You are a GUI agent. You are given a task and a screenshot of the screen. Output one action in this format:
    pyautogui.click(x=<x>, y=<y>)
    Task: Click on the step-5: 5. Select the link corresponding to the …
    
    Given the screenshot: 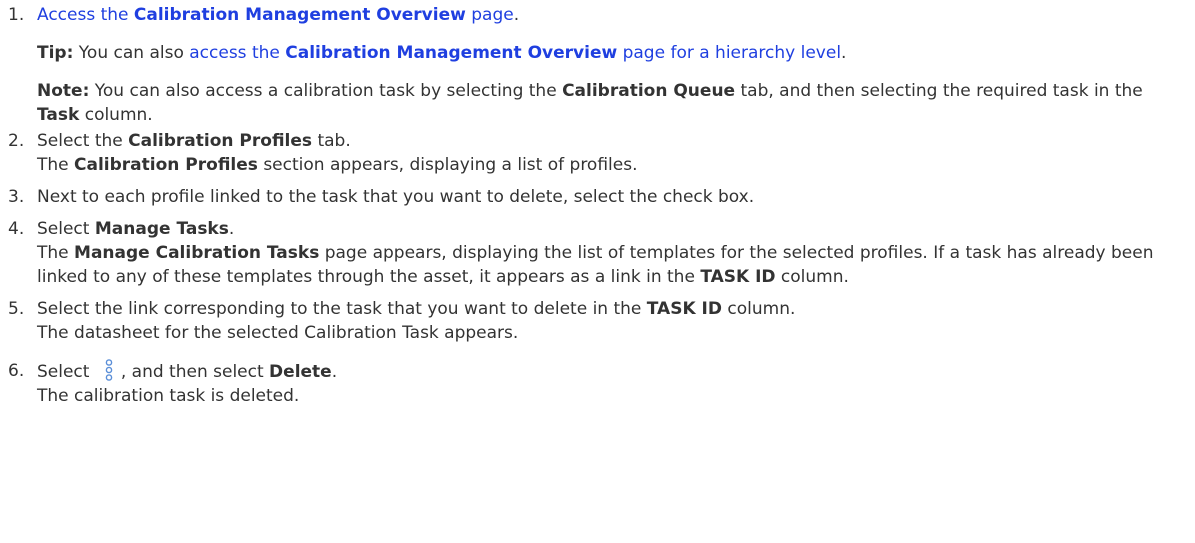 What is the action you would take?
    pyautogui.click(x=598, y=321)
    